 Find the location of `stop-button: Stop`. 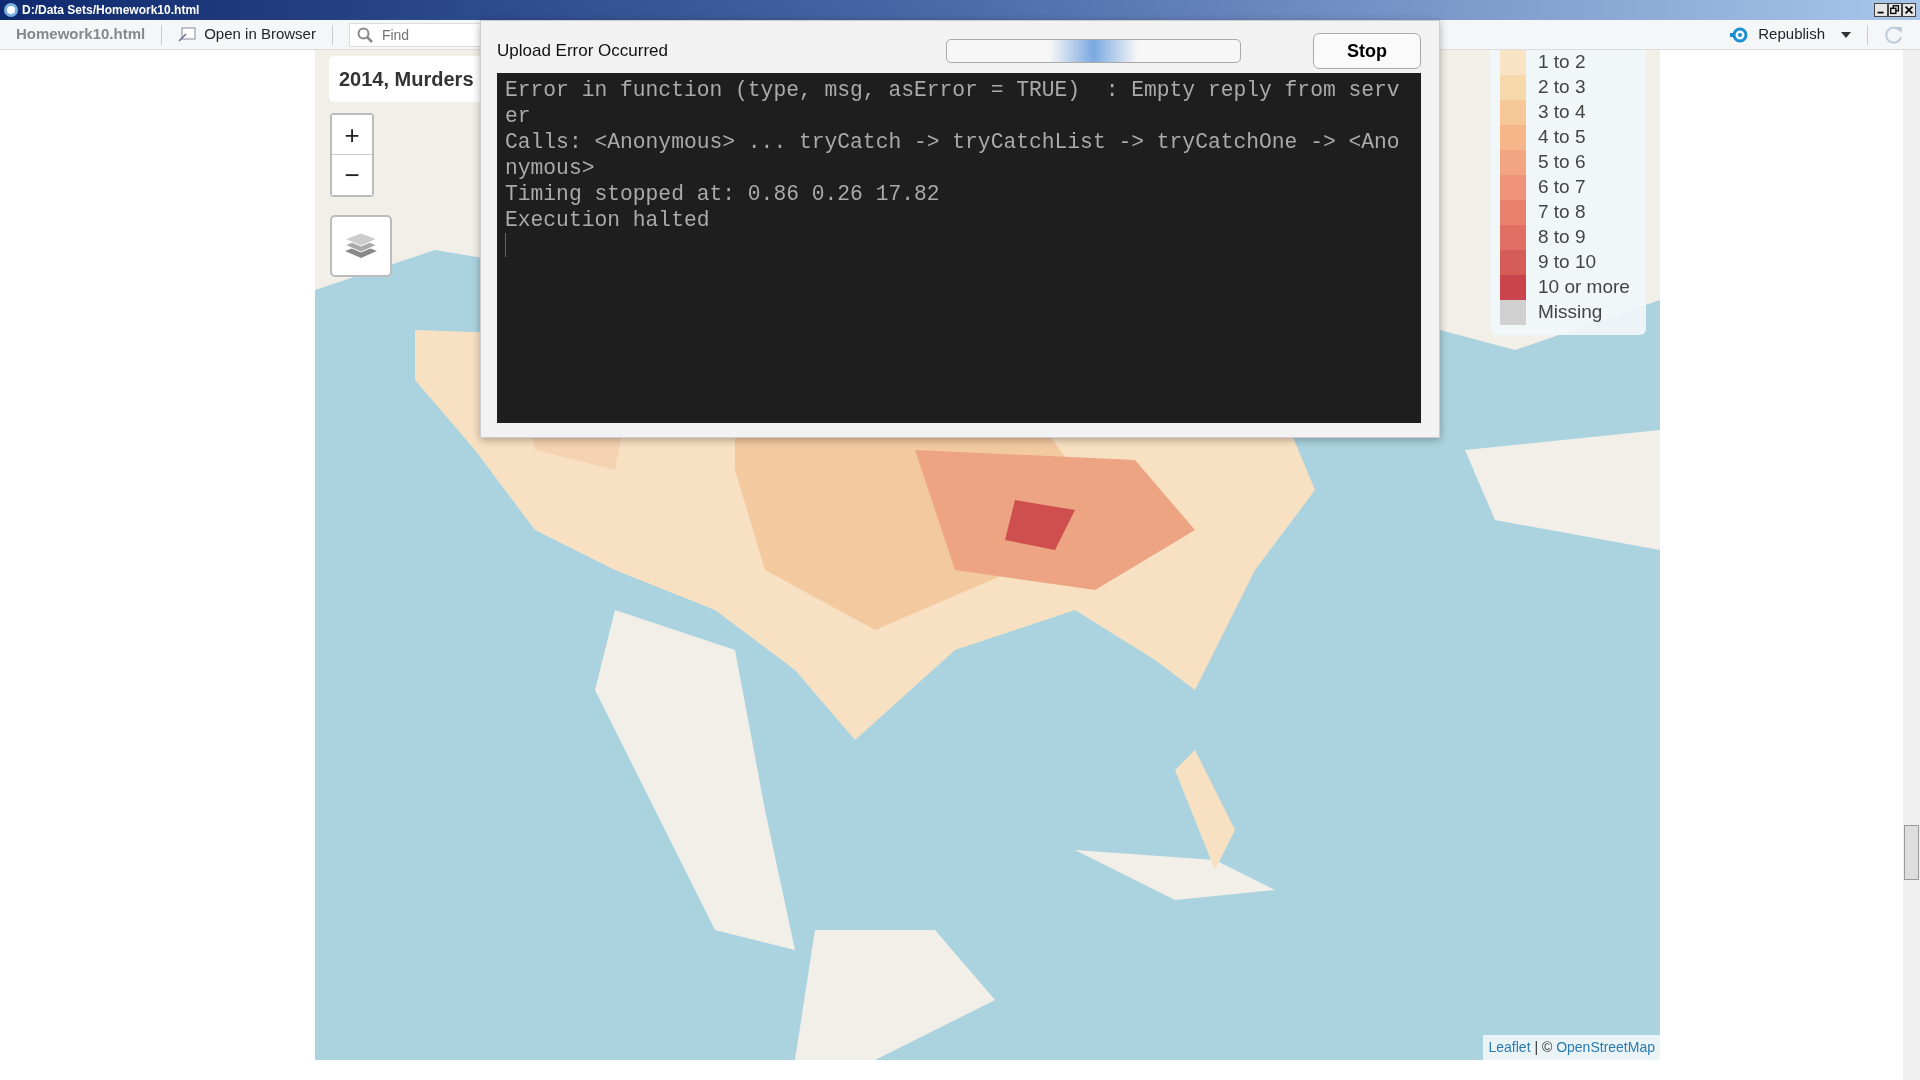

stop-button: Stop is located at coordinates (1367, 51).